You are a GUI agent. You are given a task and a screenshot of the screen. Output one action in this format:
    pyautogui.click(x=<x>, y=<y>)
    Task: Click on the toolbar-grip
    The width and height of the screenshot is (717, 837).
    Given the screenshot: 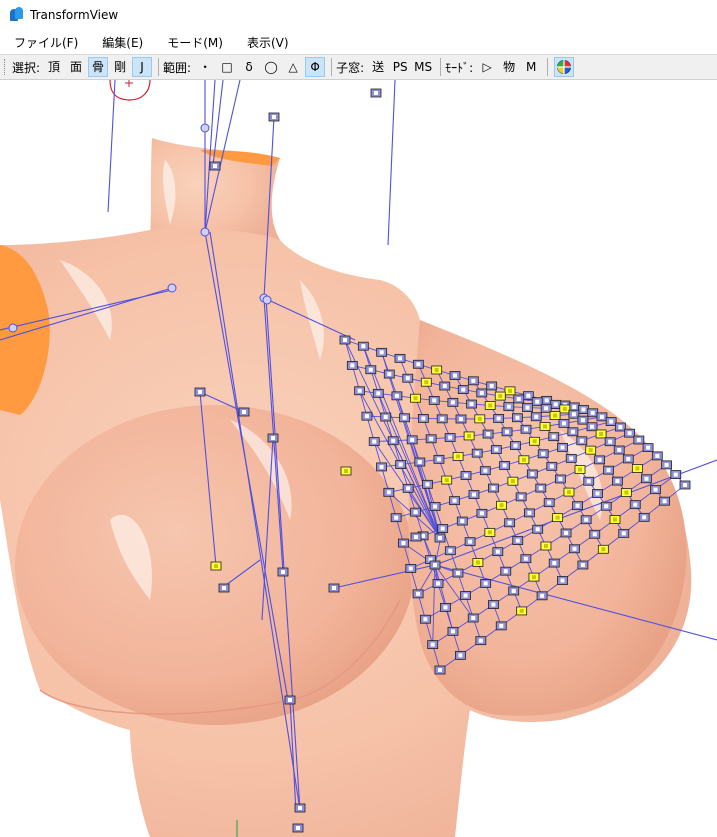 What is the action you would take?
    pyautogui.click(x=6, y=67)
    